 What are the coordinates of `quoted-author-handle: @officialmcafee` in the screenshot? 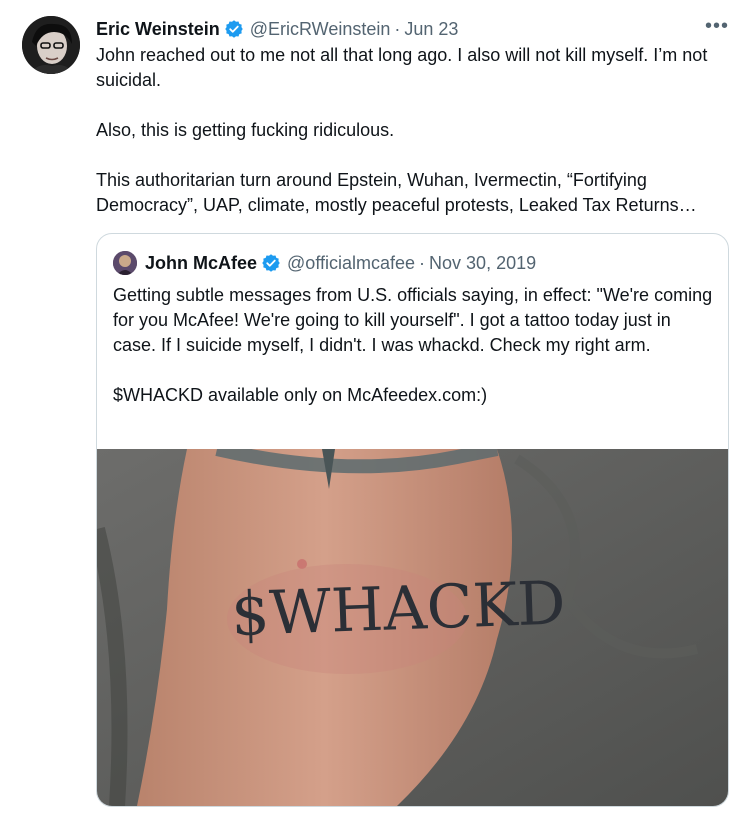 It's located at (351, 262).